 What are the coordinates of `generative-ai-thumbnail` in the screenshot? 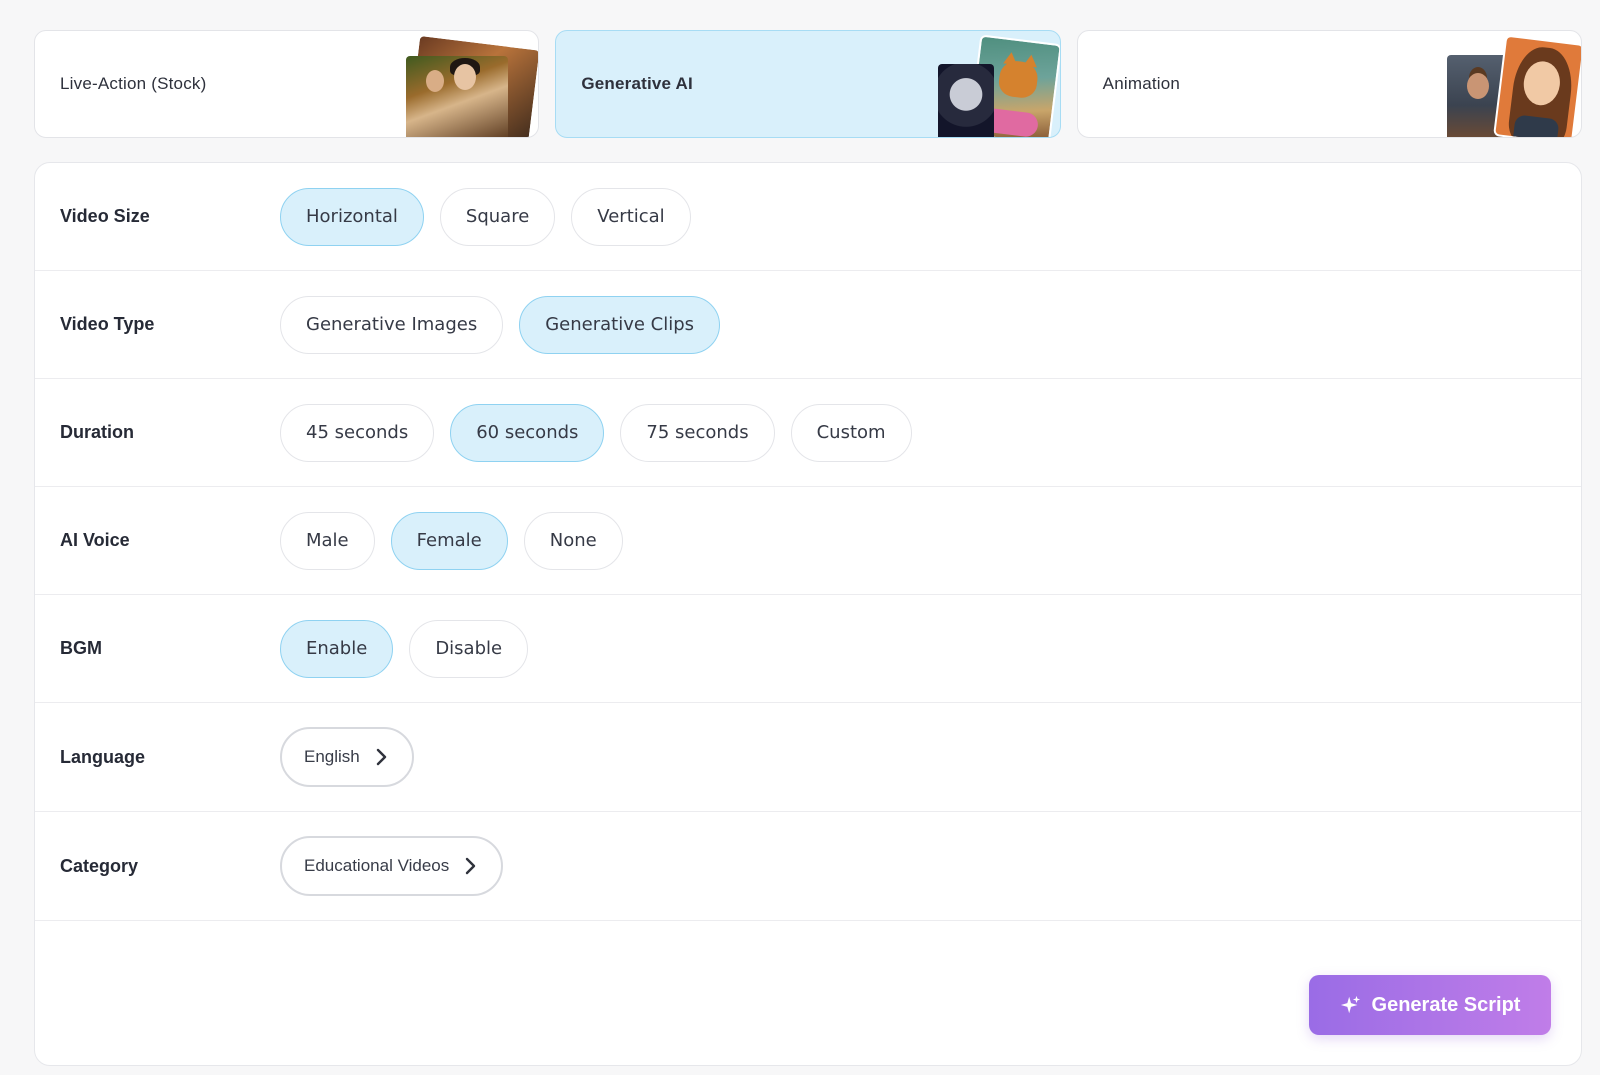 It's located at (985, 84).